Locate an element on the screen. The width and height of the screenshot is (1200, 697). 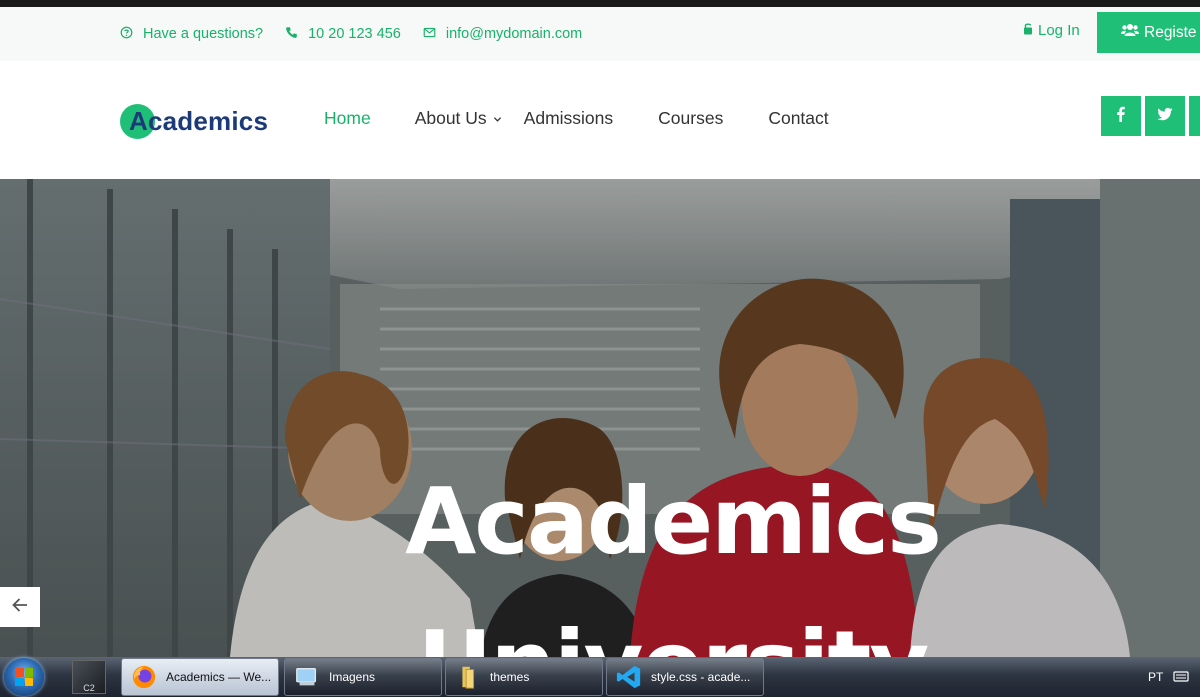
taskbar-item-imagens-label: Imagens is located at coordinates (352, 677).